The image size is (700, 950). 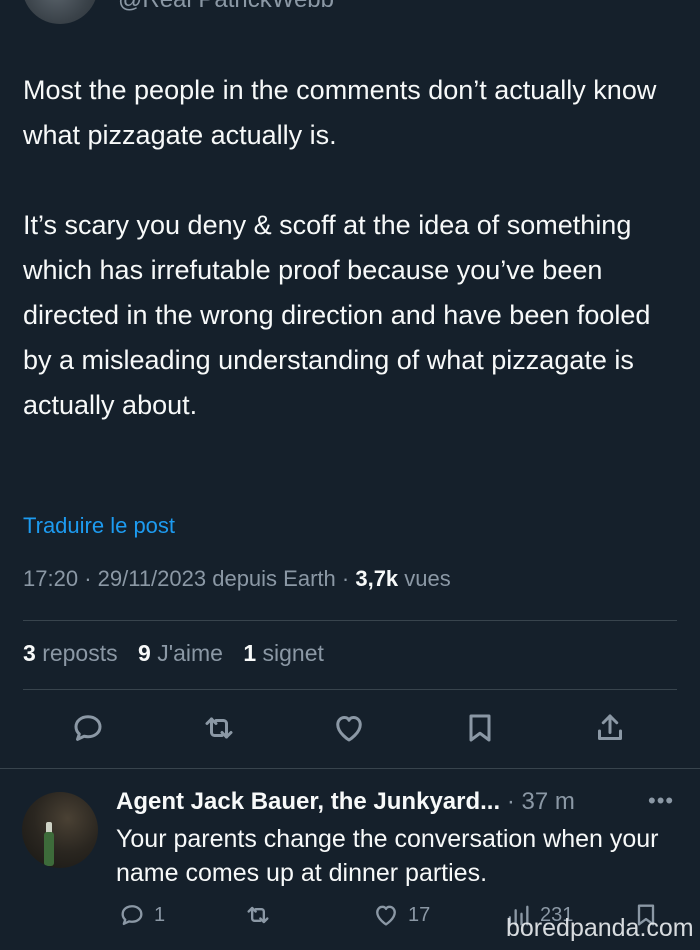 What do you see at coordinates (226, 7) in the screenshot?
I see `author-handle: @Real PatrickWebb` at bounding box center [226, 7].